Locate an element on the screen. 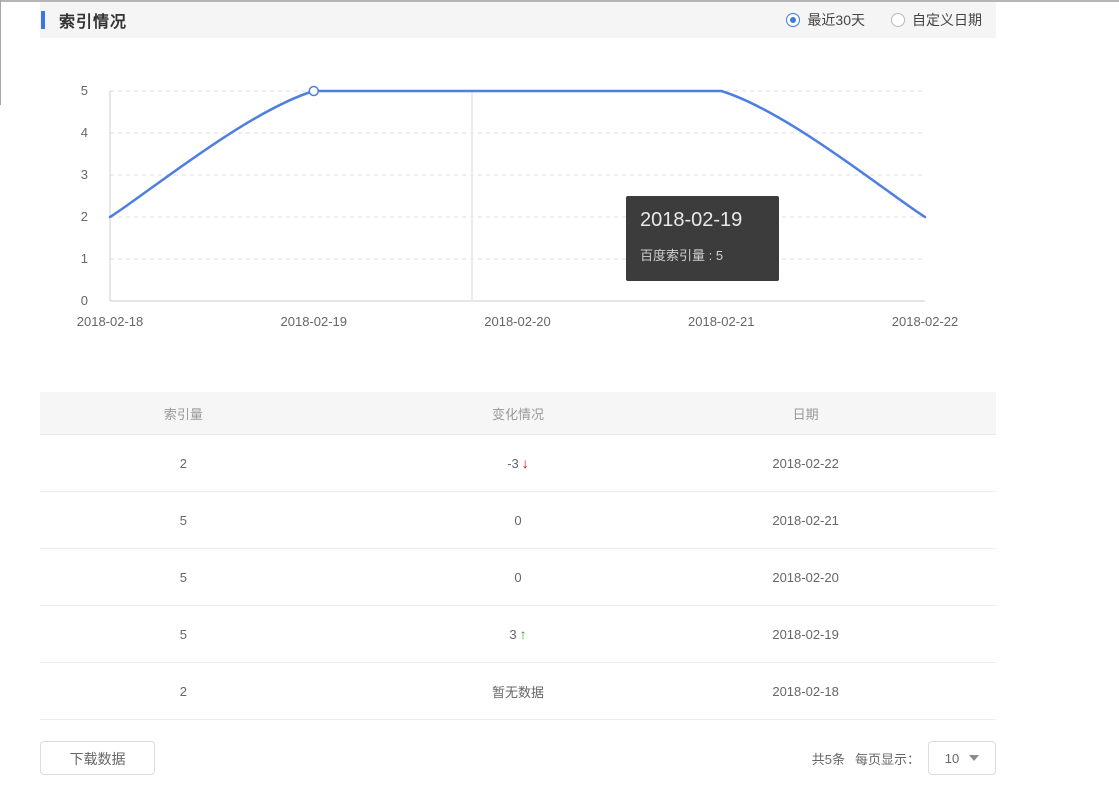 The width and height of the screenshot is (1119, 787). change-value: 3 is located at coordinates (513, 634).